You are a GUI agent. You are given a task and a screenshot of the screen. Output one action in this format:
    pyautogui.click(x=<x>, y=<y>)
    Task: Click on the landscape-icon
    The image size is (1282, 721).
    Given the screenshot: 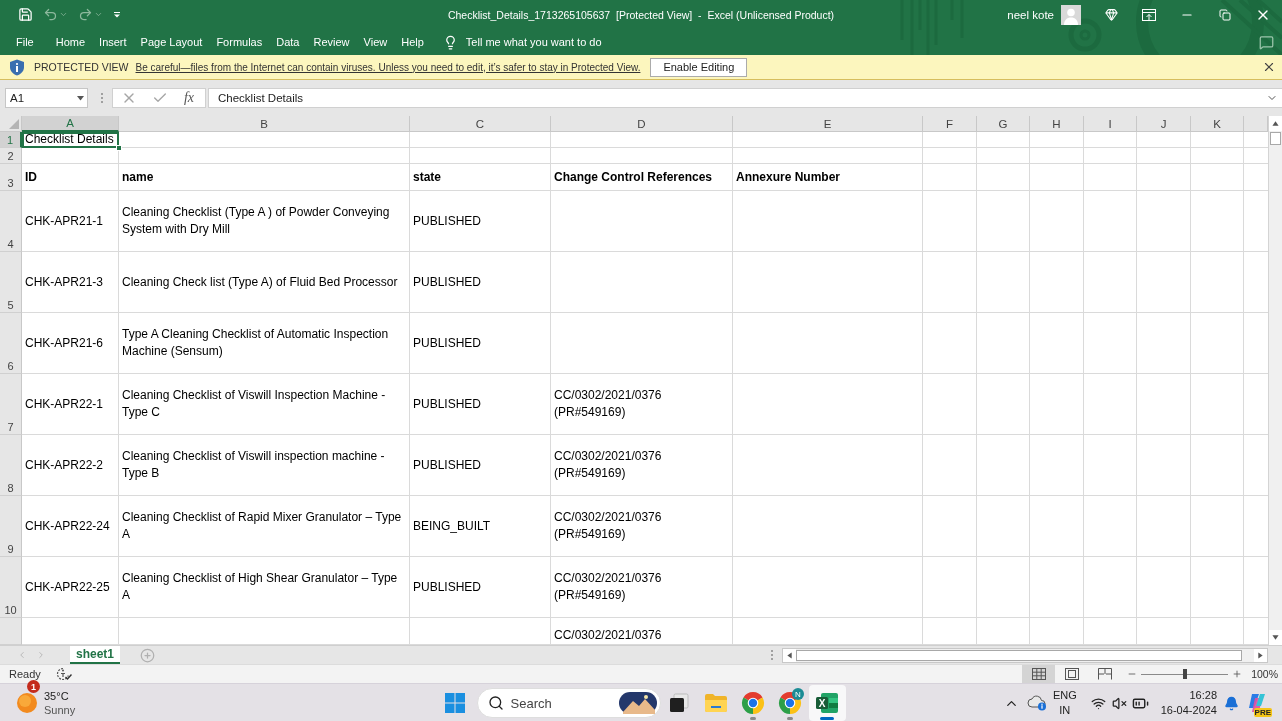 What is the action you would take?
    pyautogui.click(x=637, y=703)
    